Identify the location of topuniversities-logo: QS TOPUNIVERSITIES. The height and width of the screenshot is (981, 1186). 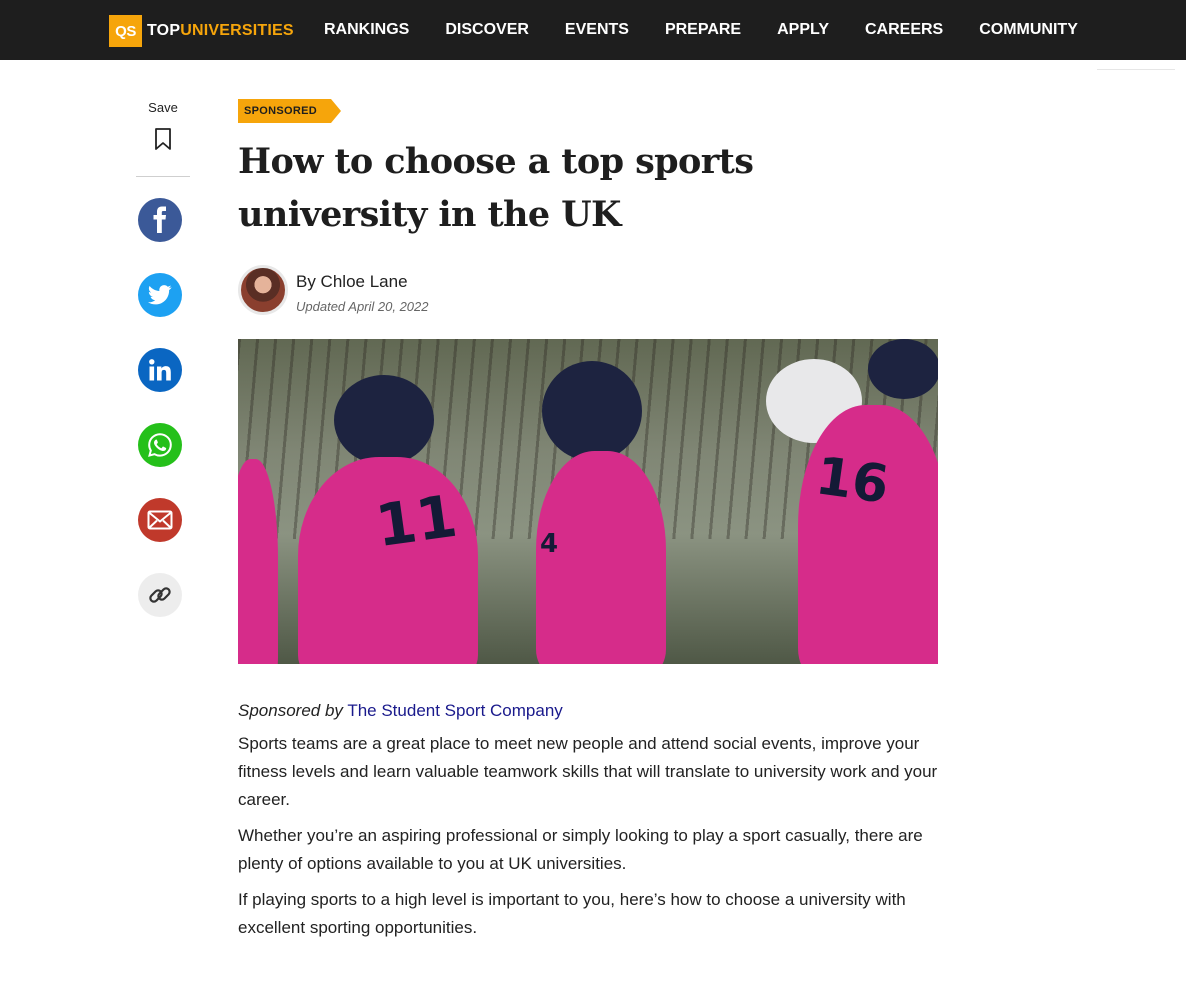
(201, 31).